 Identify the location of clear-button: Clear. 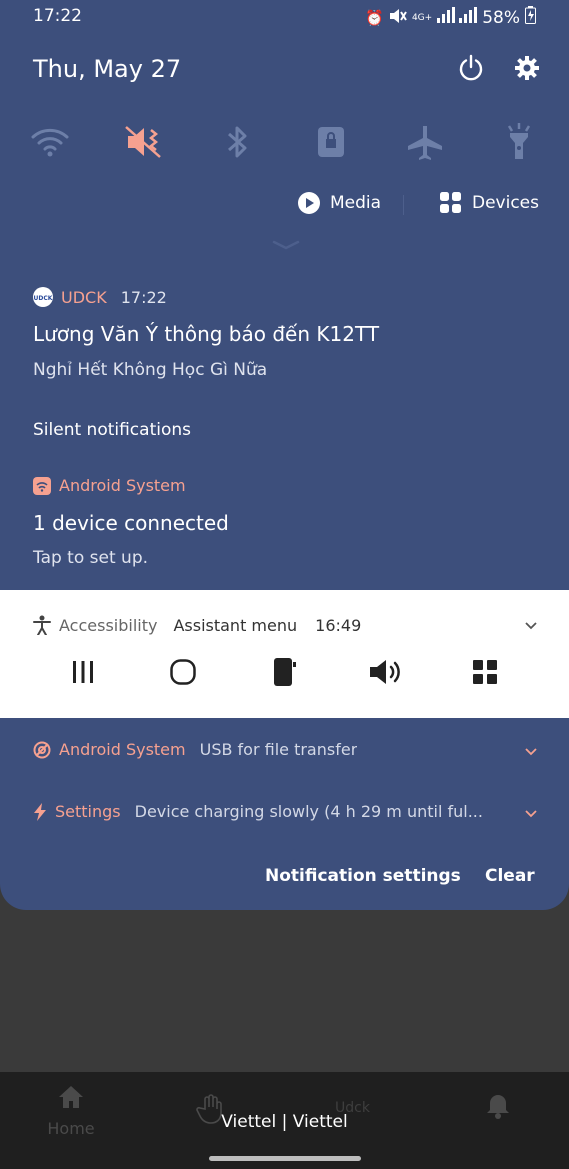
(510, 876).